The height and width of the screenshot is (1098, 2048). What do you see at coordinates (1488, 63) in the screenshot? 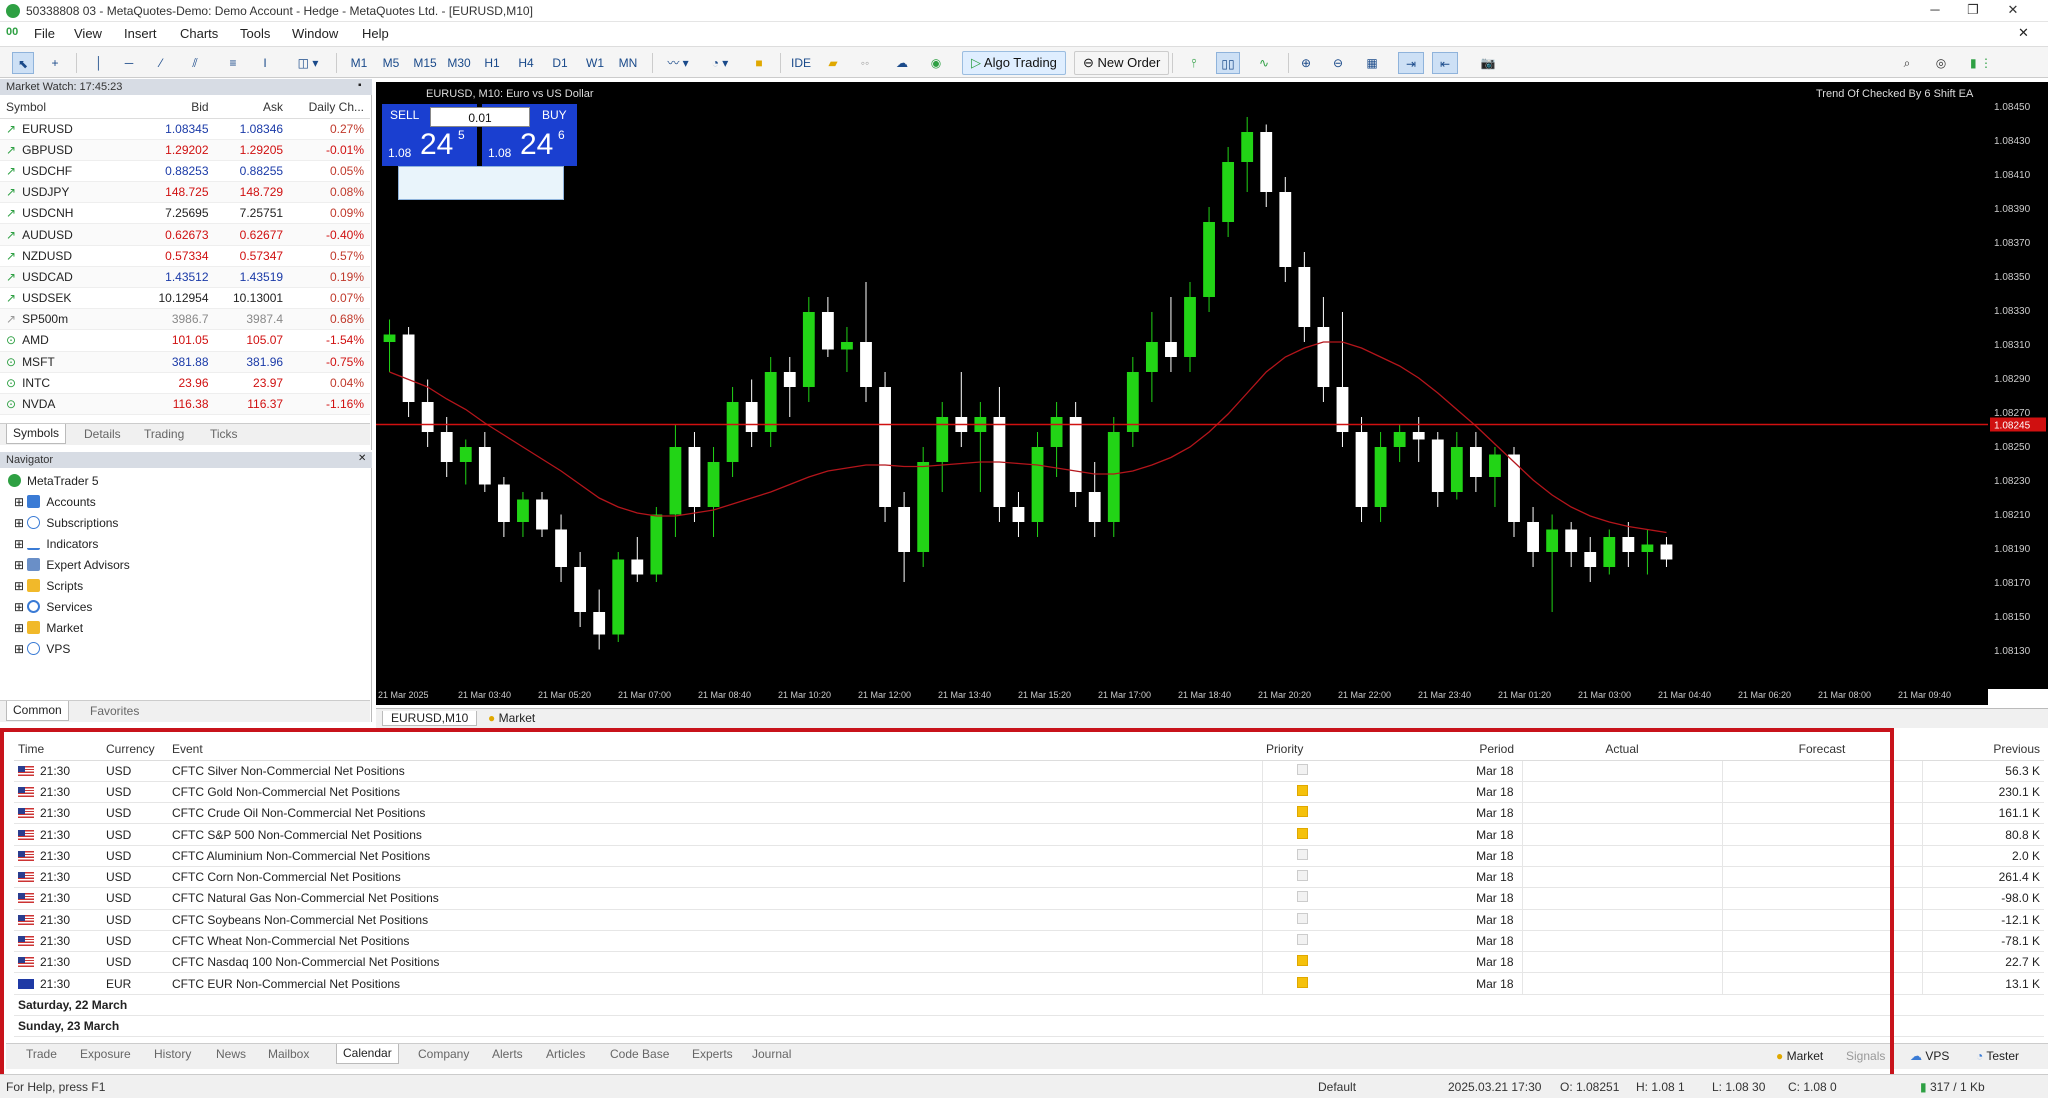
I see `screenshot-icon: 📷` at bounding box center [1488, 63].